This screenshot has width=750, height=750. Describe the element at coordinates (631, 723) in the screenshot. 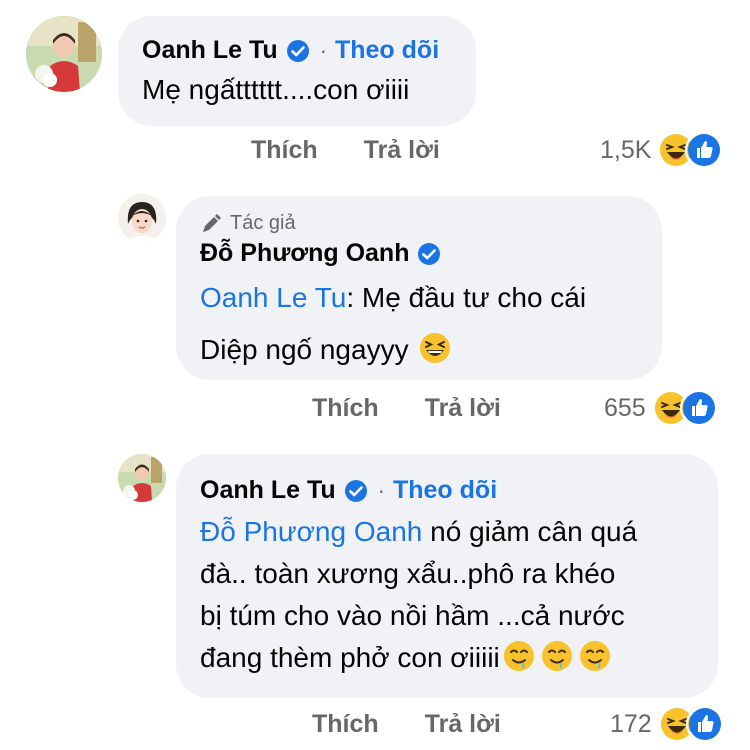

I see `reaction-count: 172` at that location.